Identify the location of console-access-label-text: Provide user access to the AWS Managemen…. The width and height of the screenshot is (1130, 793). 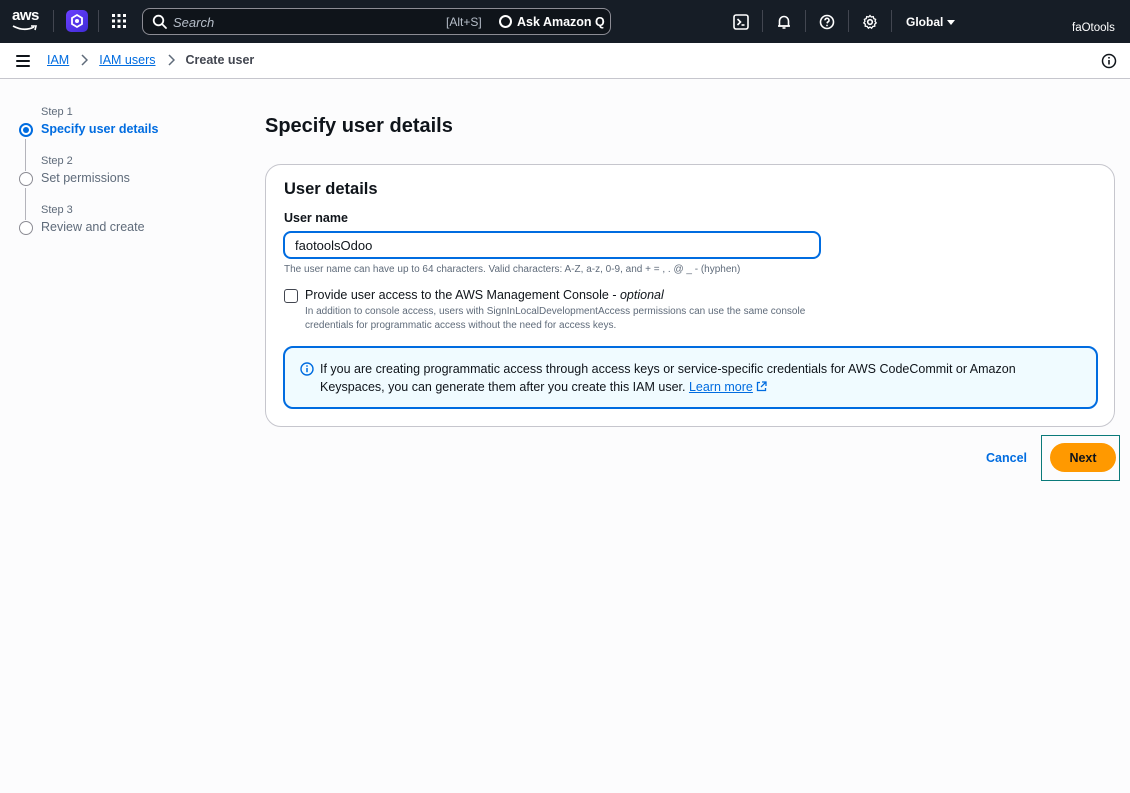
(462, 295).